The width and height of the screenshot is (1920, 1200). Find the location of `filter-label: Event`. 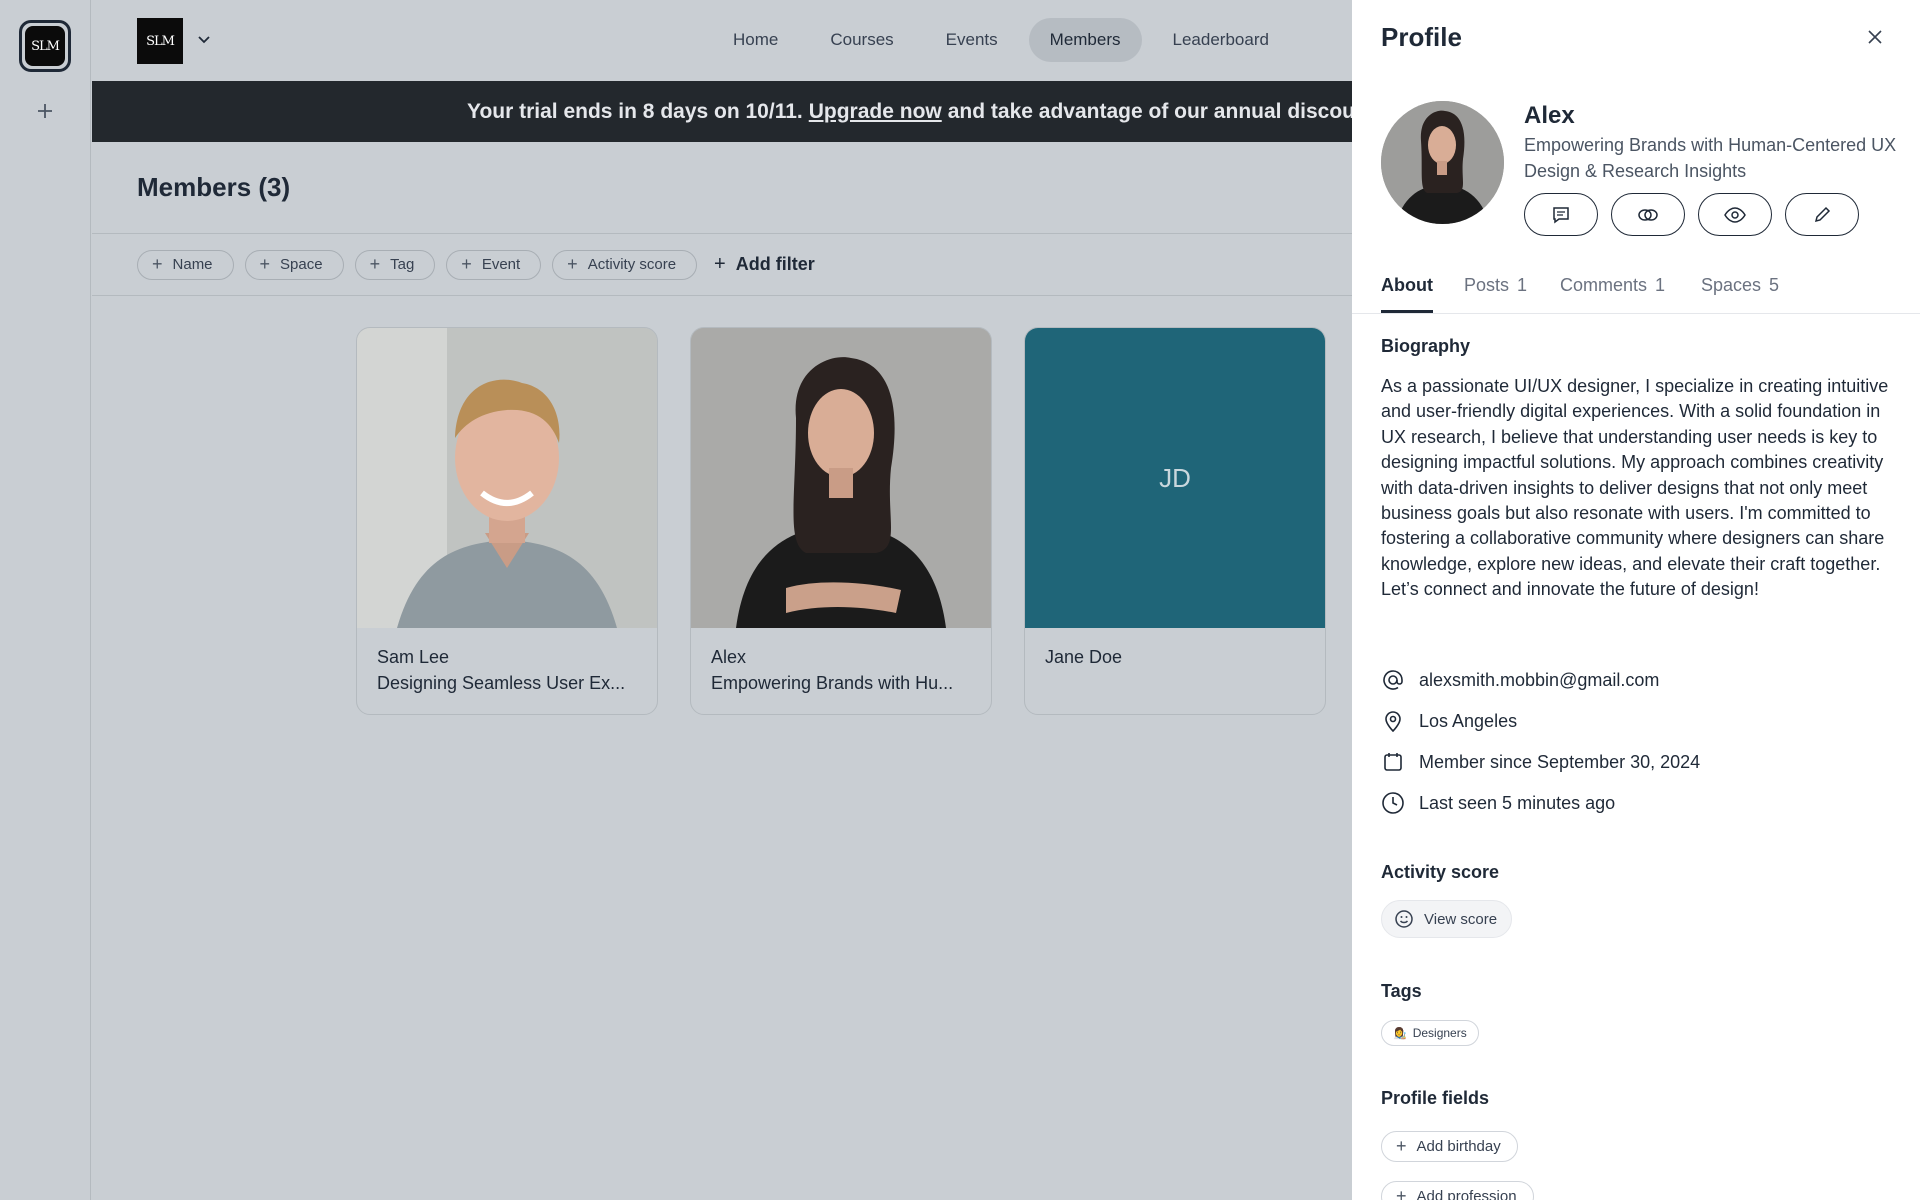

filter-label: Event is located at coordinates (501, 264).